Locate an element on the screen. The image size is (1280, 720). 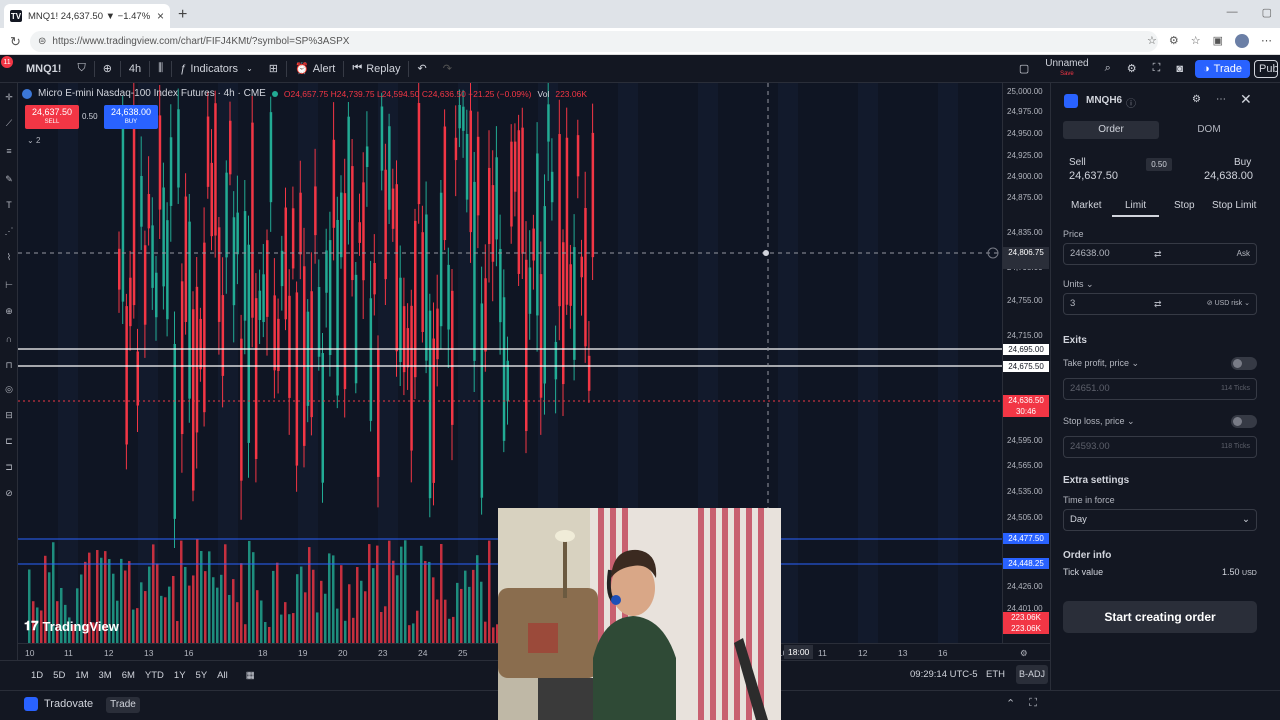
tab-market: Market is located at coordinates (1086, 205).